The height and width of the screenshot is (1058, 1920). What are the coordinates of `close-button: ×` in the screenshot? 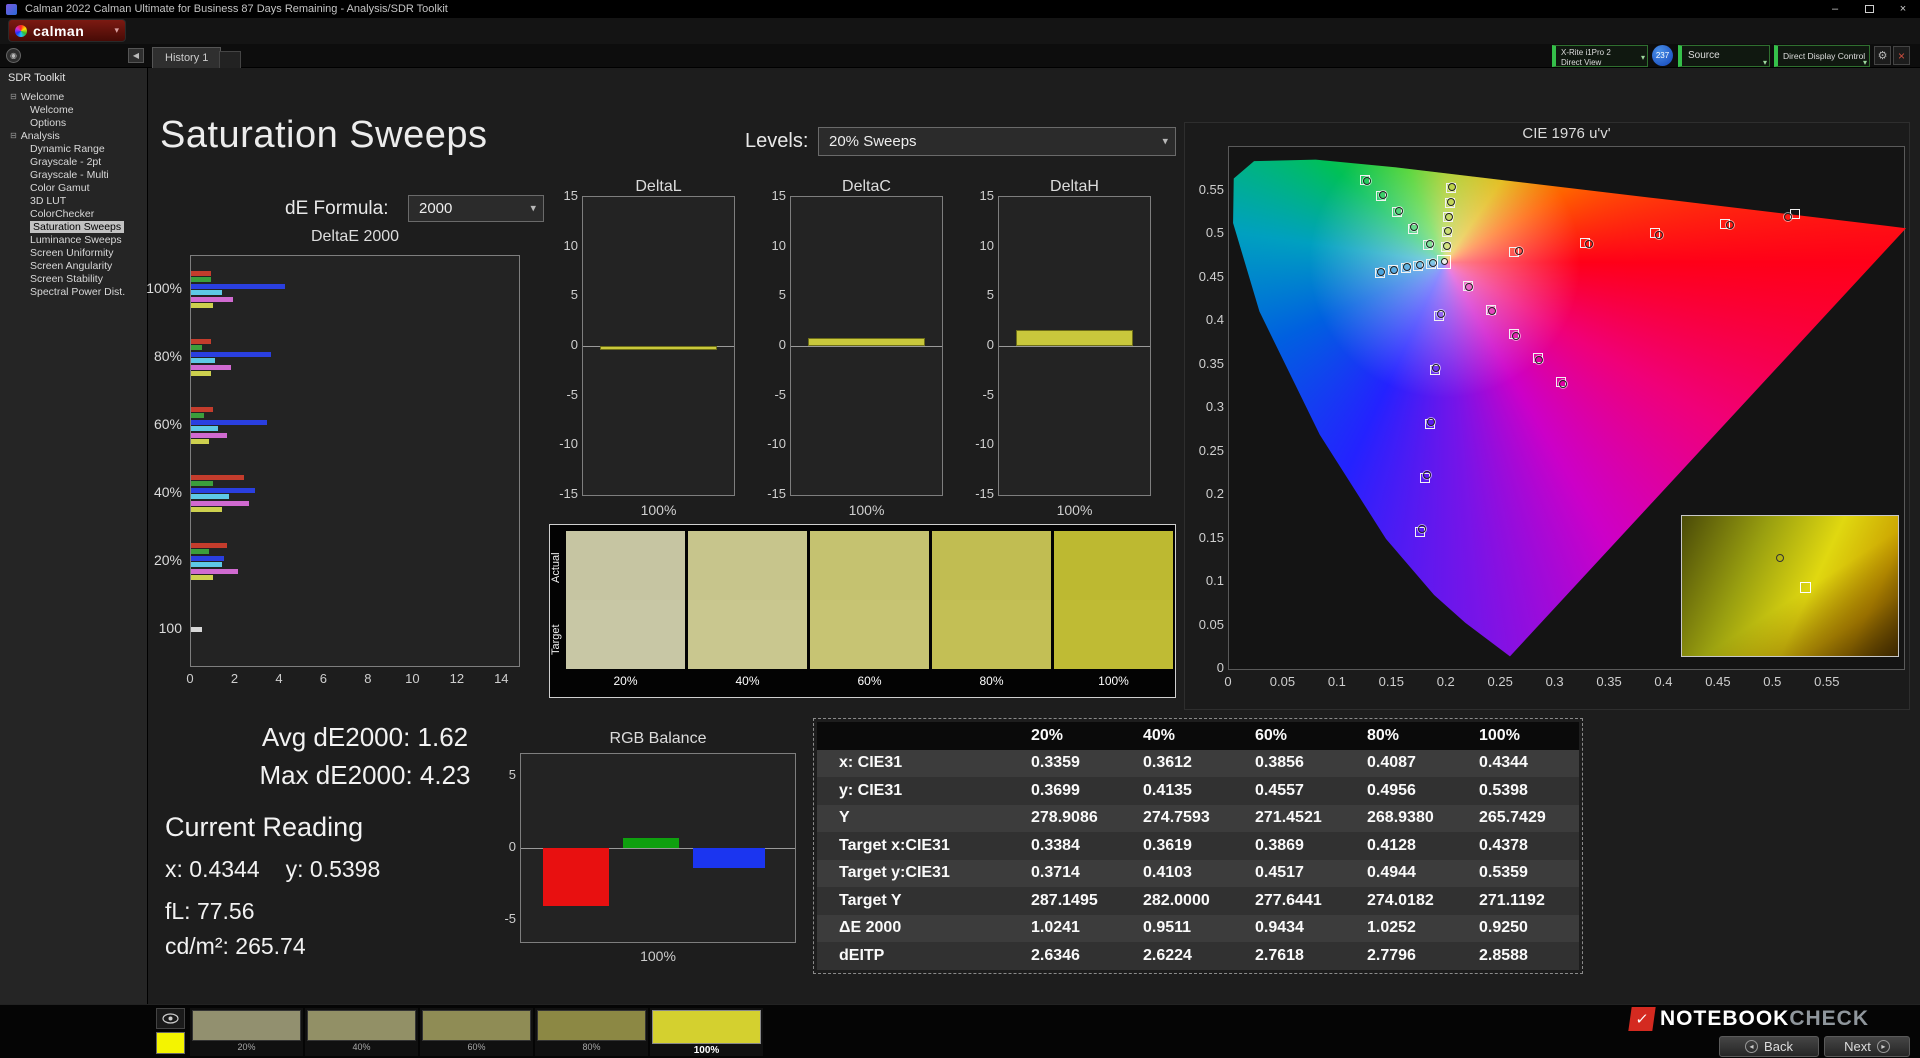 It's located at (1903, 9).